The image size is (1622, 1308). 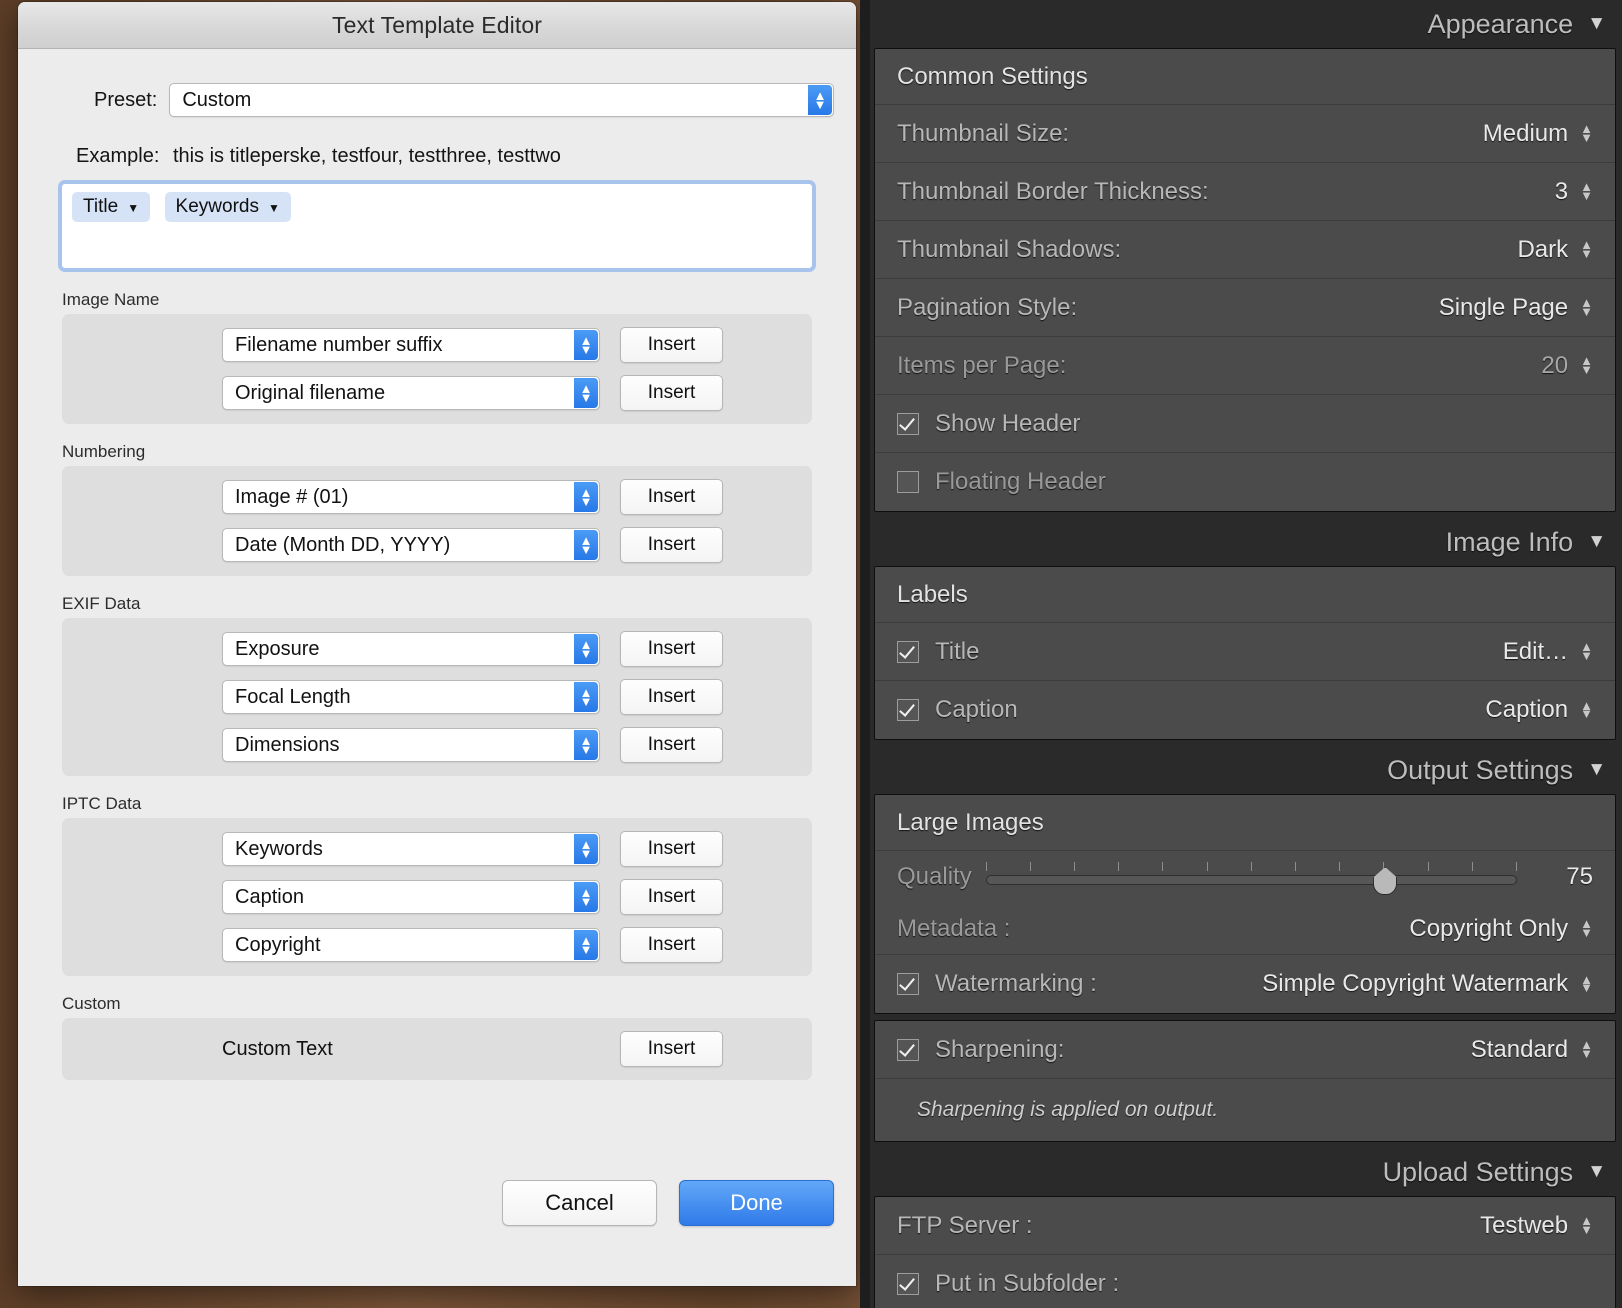 What do you see at coordinates (411, 497) in the screenshot?
I see `numbering-select-1: Image # (01) ▲ ▼` at bounding box center [411, 497].